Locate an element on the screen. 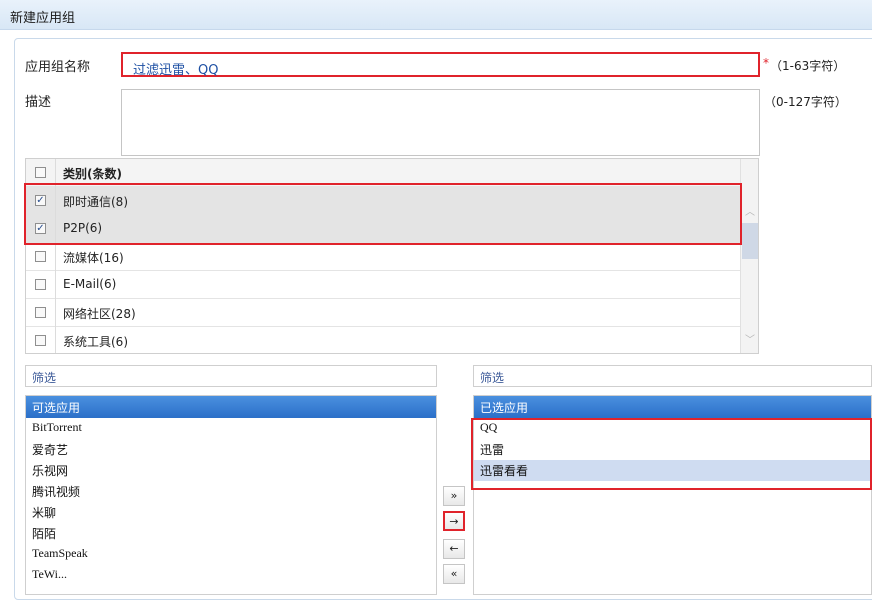  window-title: 新建应用组 is located at coordinates (43, 18).